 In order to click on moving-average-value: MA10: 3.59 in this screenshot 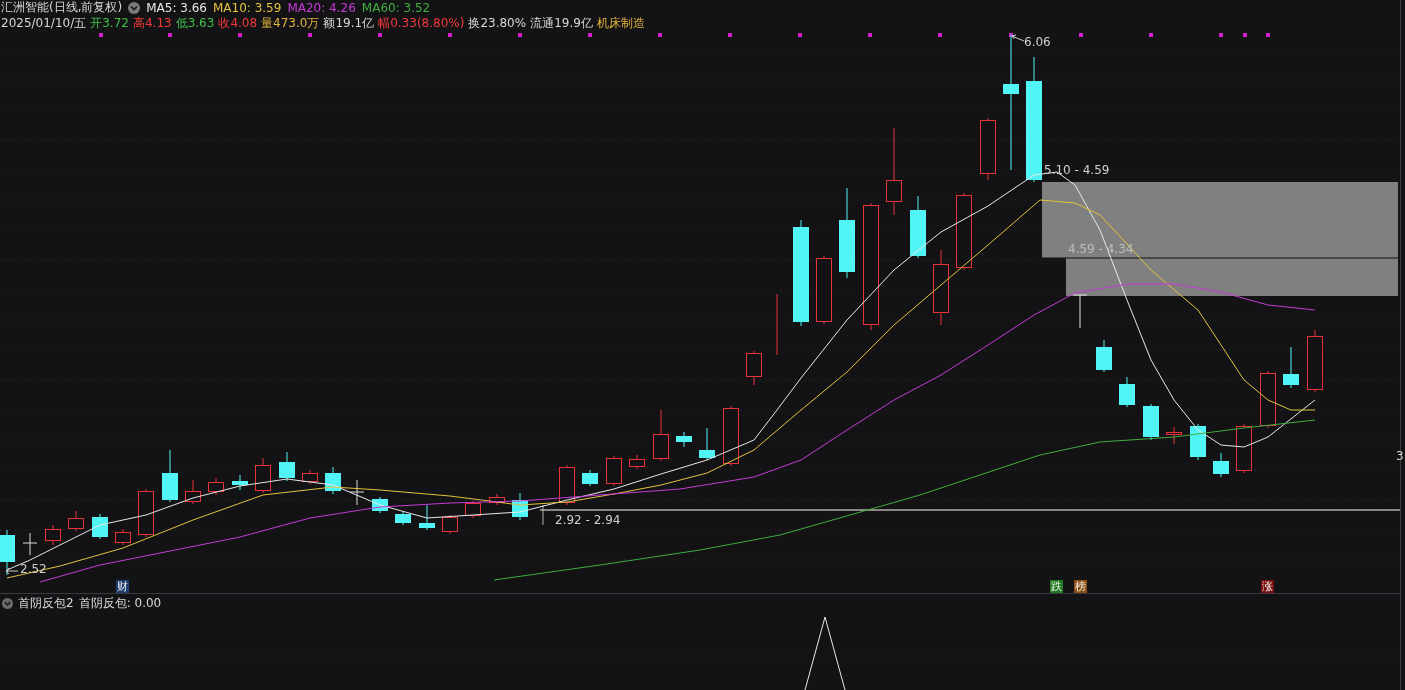, I will do `click(247, 7)`.